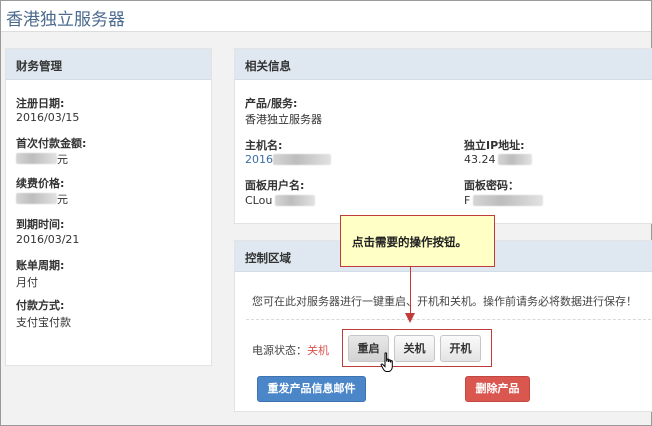  Describe the element at coordinates (51, 143) in the screenshot. I see `first-payment-label: 首次付款金额:` at that location.